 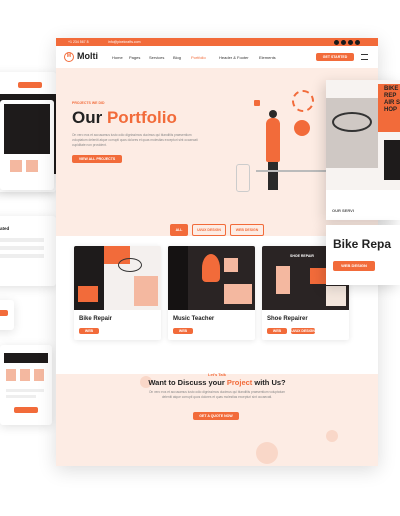 I want to click on web-design-button: WEB DESIGN, so click(x=354, y=266).